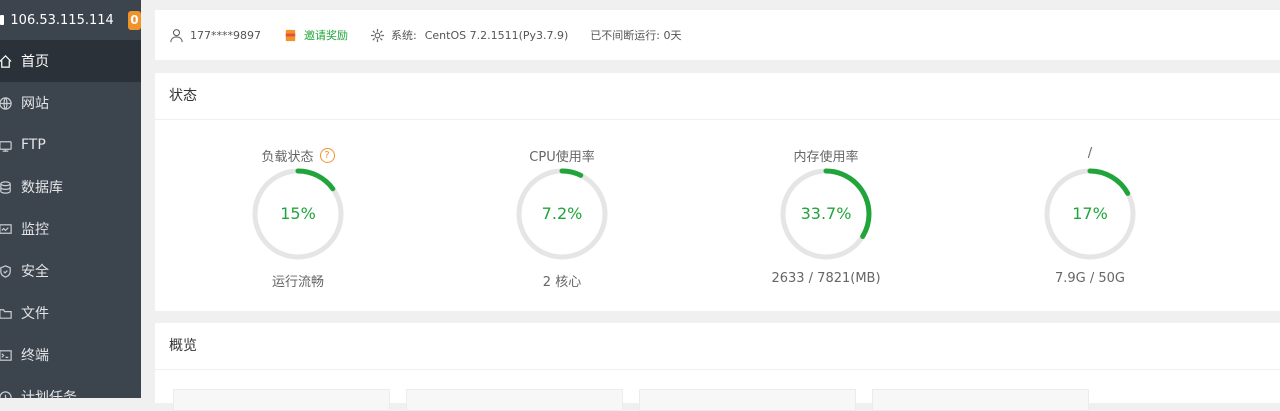  Describe the element at coordinates (826, 278) in the screenshot. I see `gauge-subtitle: 2633 / 7821(MB)` at that location.